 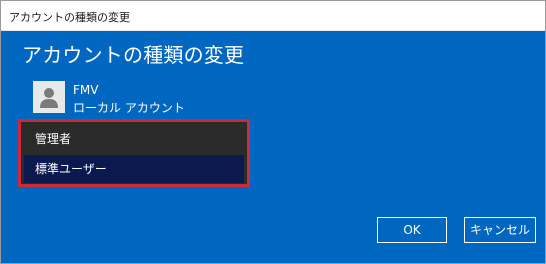 I want to click on person-icon, so click(x=49, y=97).